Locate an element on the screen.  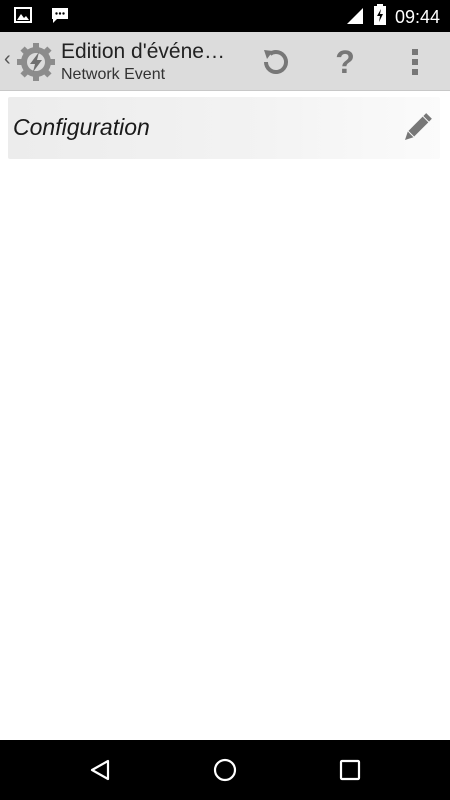
revert-icon is located at coordinates (276, 62).